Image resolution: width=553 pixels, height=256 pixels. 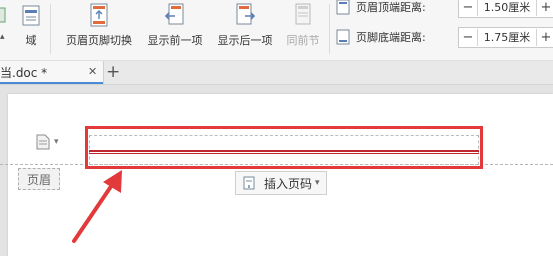 What do you see at coordinates (97, 206) in the screenshot?
I see `annotation-arrow` at bounding box center [97, 206].